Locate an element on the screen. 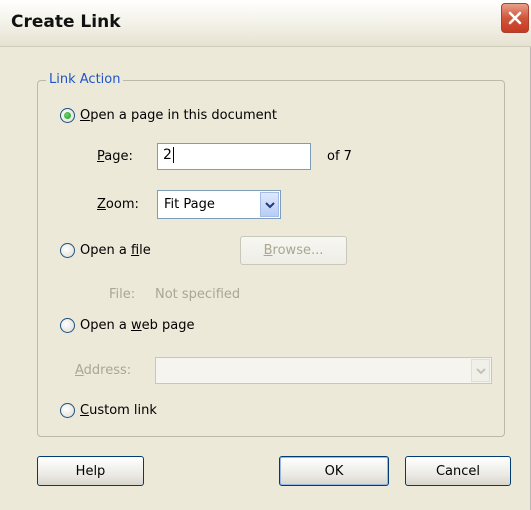 The image size is (531, 510). page-number-input: 2 is located at coordinates (234, 156).